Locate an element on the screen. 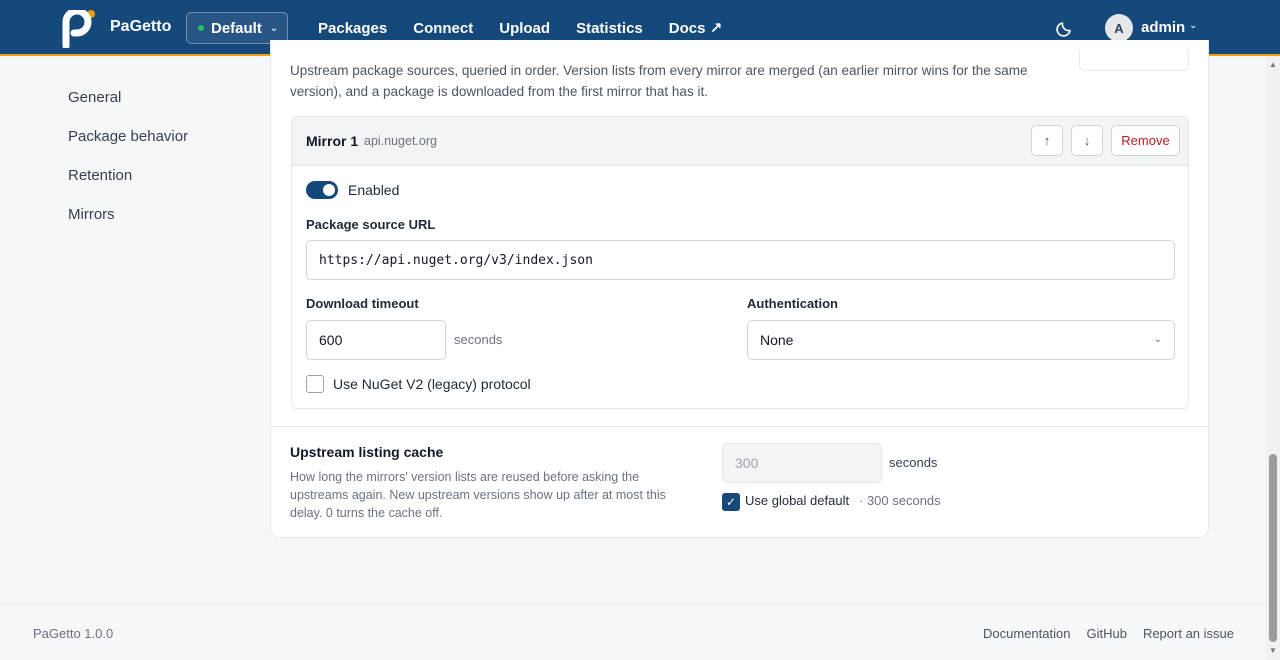 This screenshot has height=660, width=1280. user-name: admin is located at coordinates (1163, 27).